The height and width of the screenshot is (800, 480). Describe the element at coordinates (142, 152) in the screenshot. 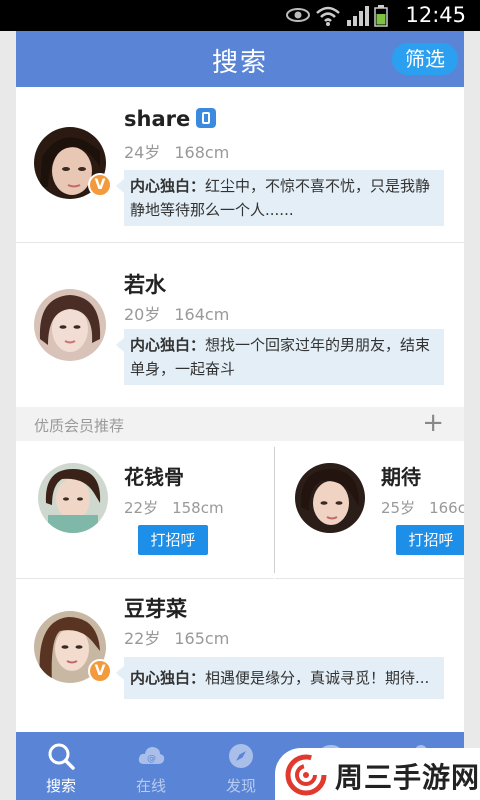

I see `user-age: 24岁` at that location.